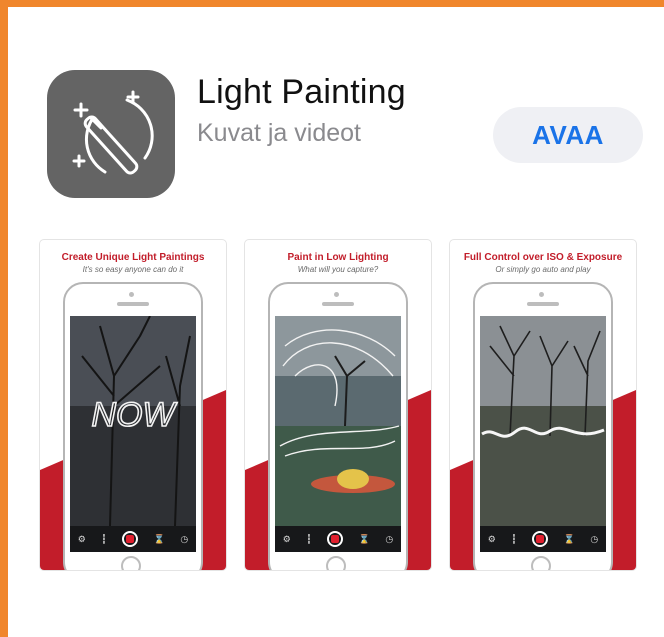 This screenshot has height=637, width=664. I want to click on magic-wand-icon, so click(113, 132).